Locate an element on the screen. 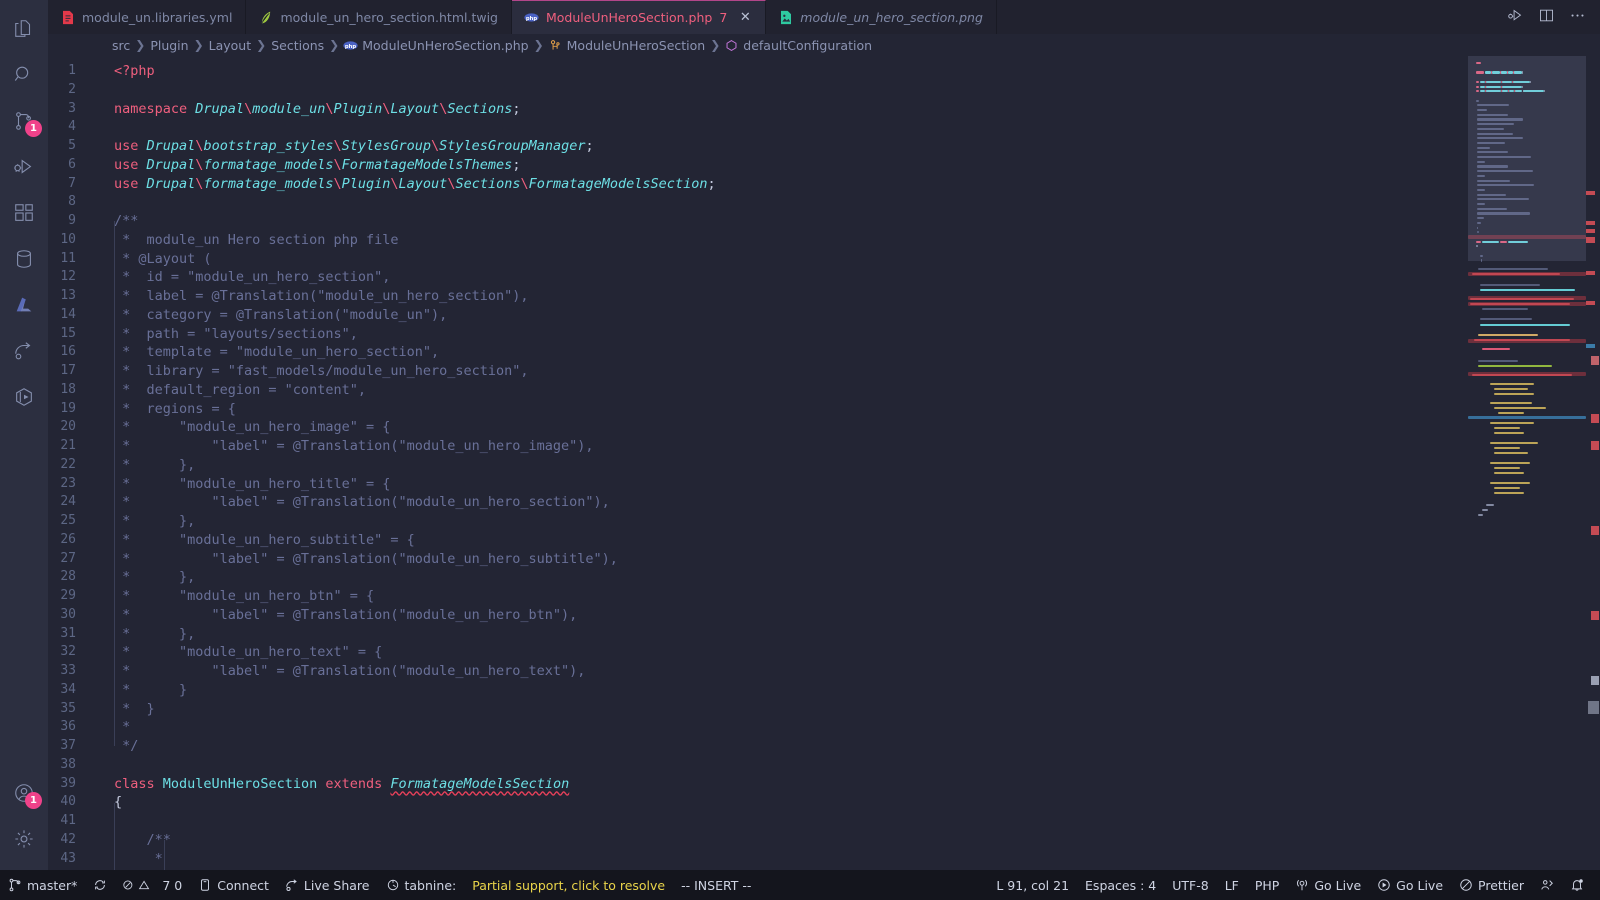 The width and height of the screenshot is (1600, 900). minimap-error-band is located at coordinates (1527, 304).